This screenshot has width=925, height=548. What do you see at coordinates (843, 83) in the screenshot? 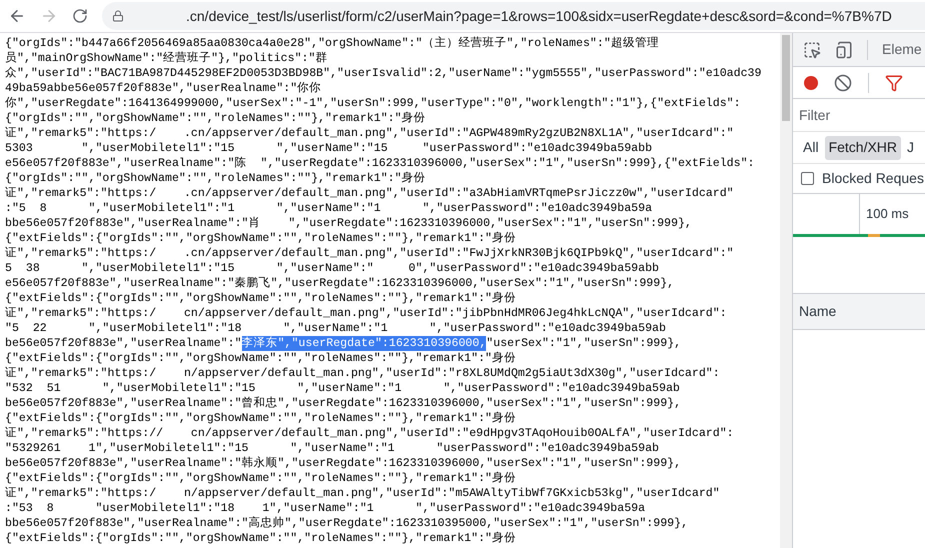
I see `clear-icon` at bounding box center [843, 83].